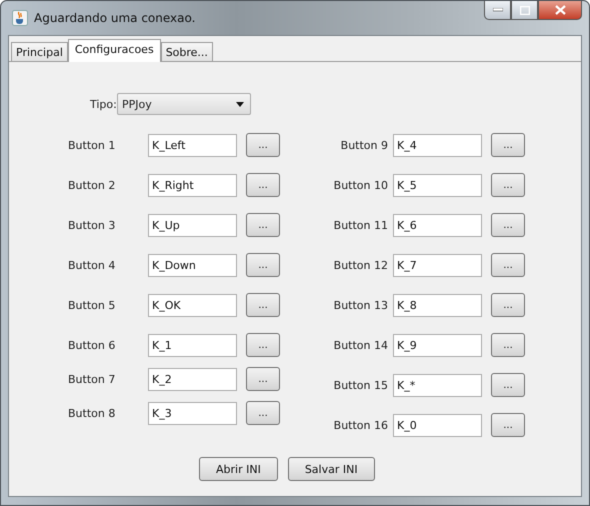 This screenshot has height=506, width=590. Describe the element at coordinates (364, 145) in the screenshot. I see `button-label: Button 9` at that location.